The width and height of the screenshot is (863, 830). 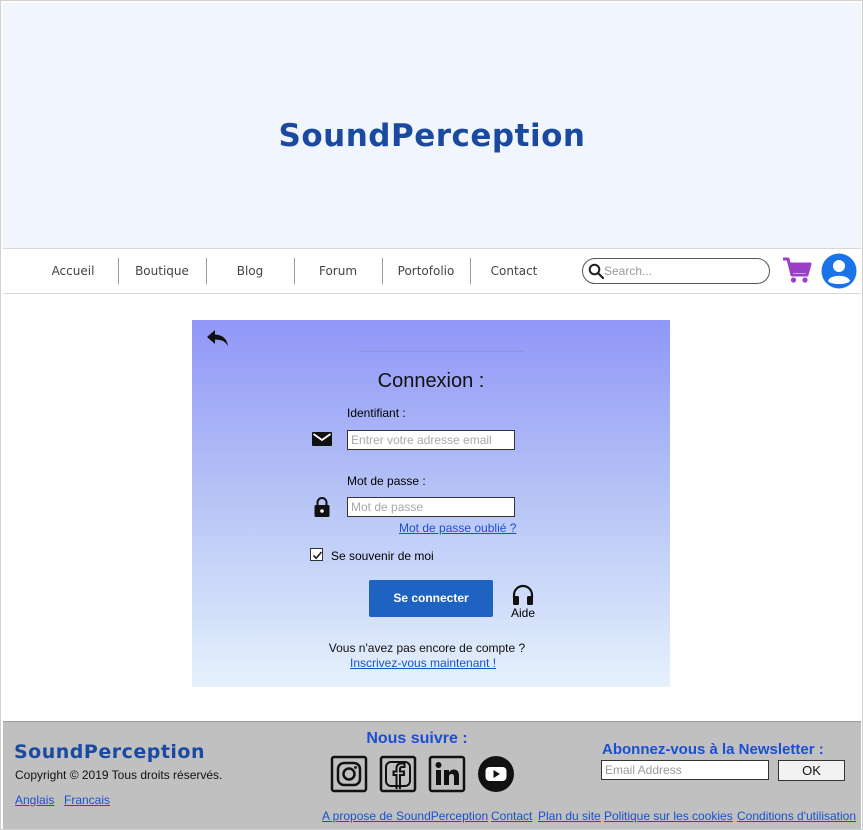 I want to click on footer-link-cookies: Politique sur les cookies, so click(x=668, y=816).